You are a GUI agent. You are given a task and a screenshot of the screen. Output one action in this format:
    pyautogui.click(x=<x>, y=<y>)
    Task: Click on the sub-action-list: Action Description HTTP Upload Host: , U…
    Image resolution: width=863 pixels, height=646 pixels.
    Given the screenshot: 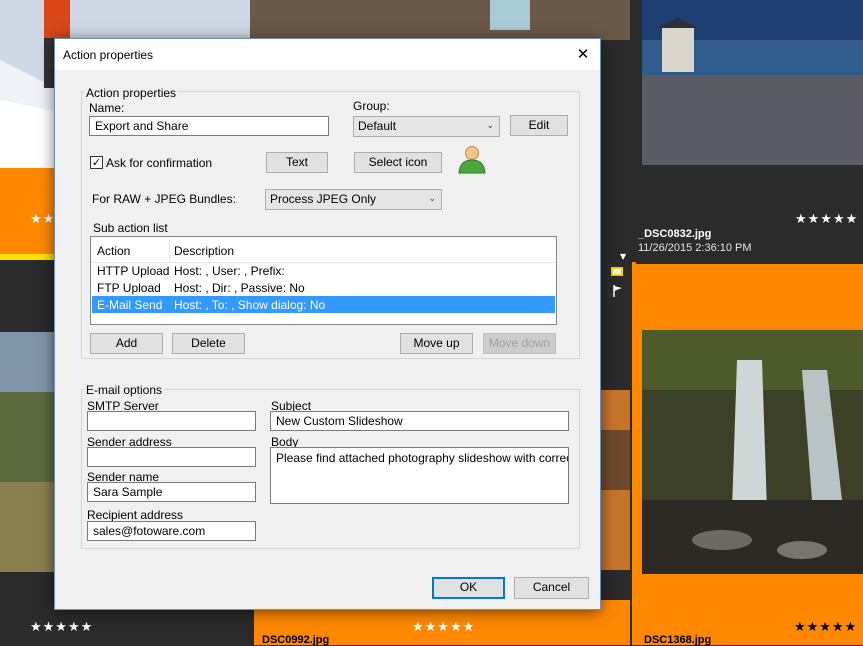 What is the action you would take?
    pyautogui.click(x=323, y=280)
    